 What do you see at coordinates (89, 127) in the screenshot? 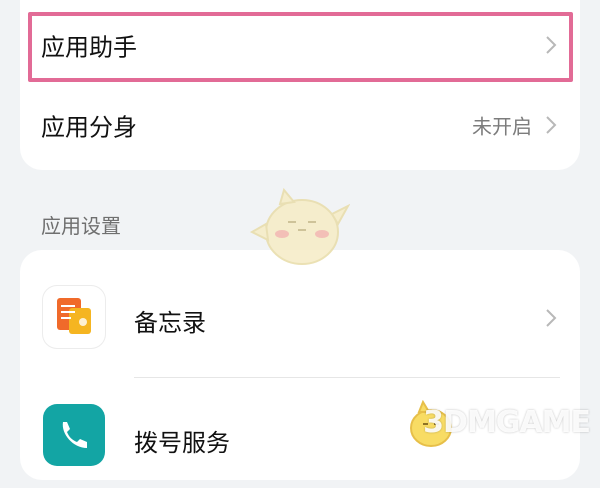
I see `row-app-clone-label: 应用分身` at bounding box center [89, 127].